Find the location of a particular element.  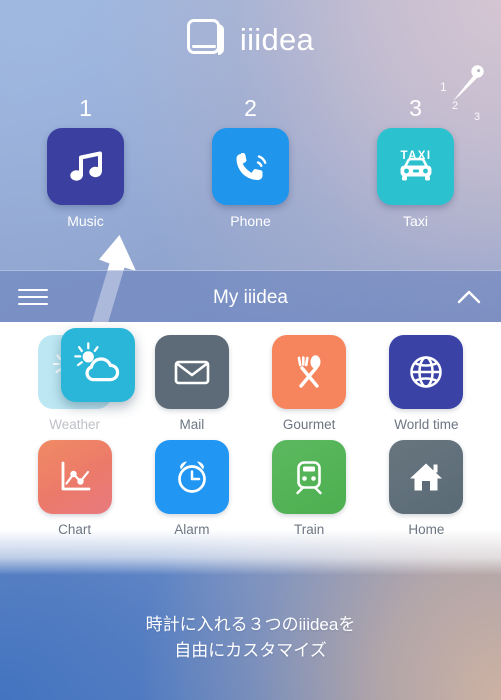

app-logo-text: iiidea is located at coordinates (277, 39).